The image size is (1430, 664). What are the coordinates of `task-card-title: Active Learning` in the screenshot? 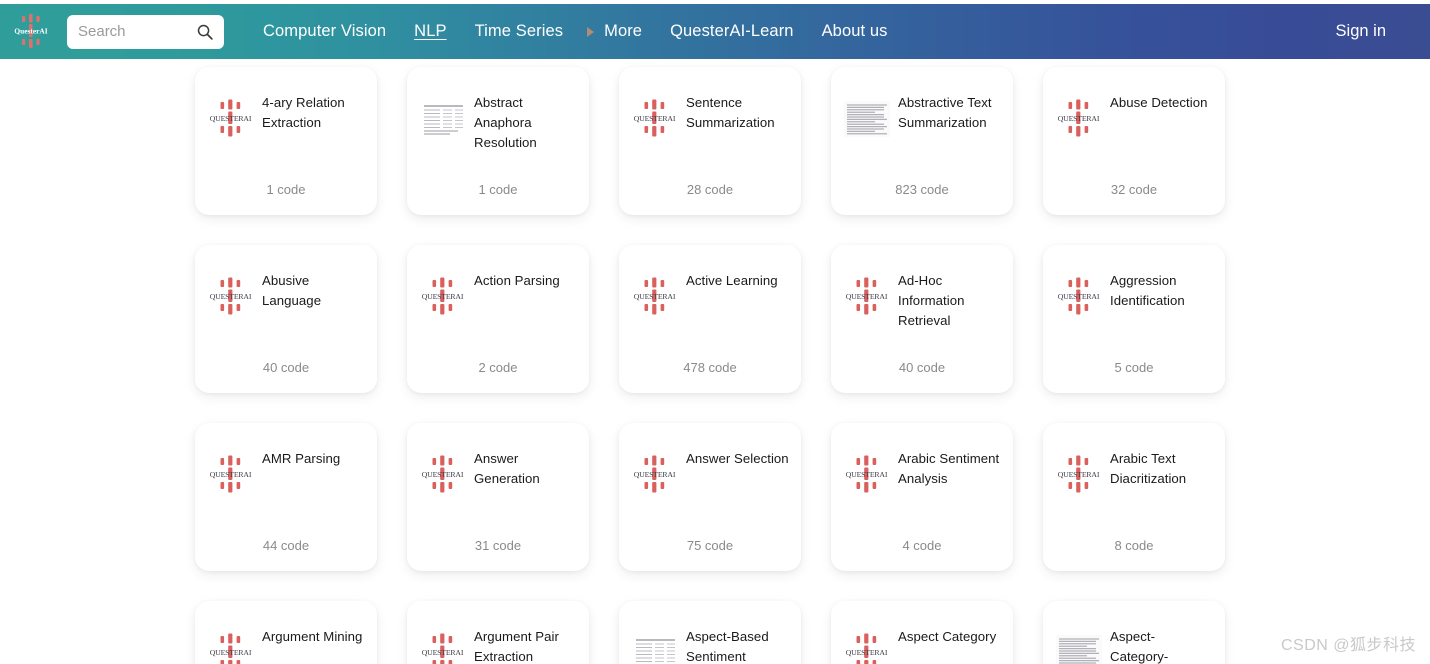 It's located at (732, 280).